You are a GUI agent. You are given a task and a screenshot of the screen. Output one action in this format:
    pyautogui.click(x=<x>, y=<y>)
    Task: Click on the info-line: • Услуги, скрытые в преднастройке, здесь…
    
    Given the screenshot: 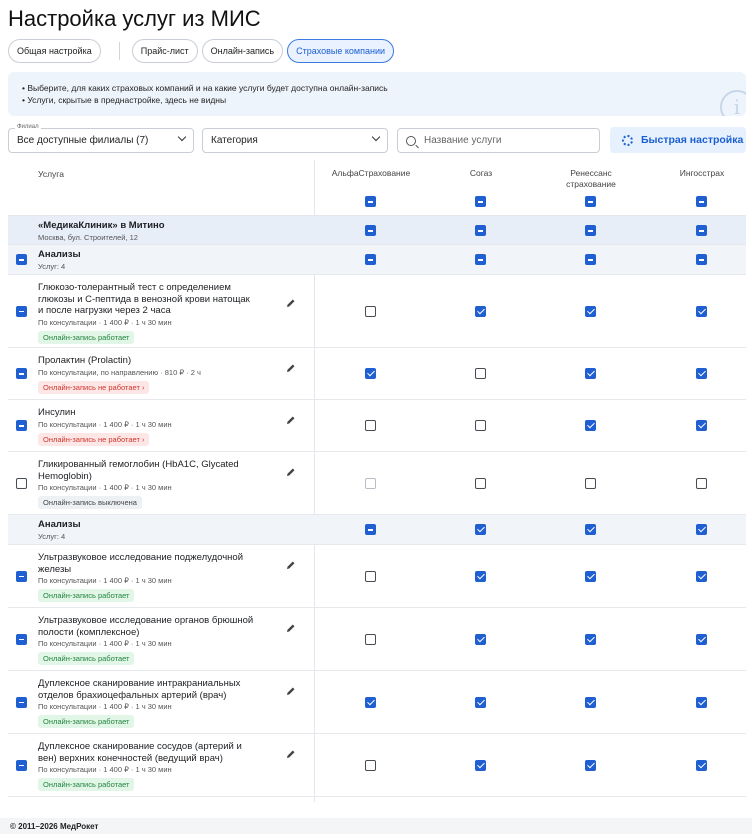 What is the action you would take?
    pyautogui.click(x=124, y=100)
    